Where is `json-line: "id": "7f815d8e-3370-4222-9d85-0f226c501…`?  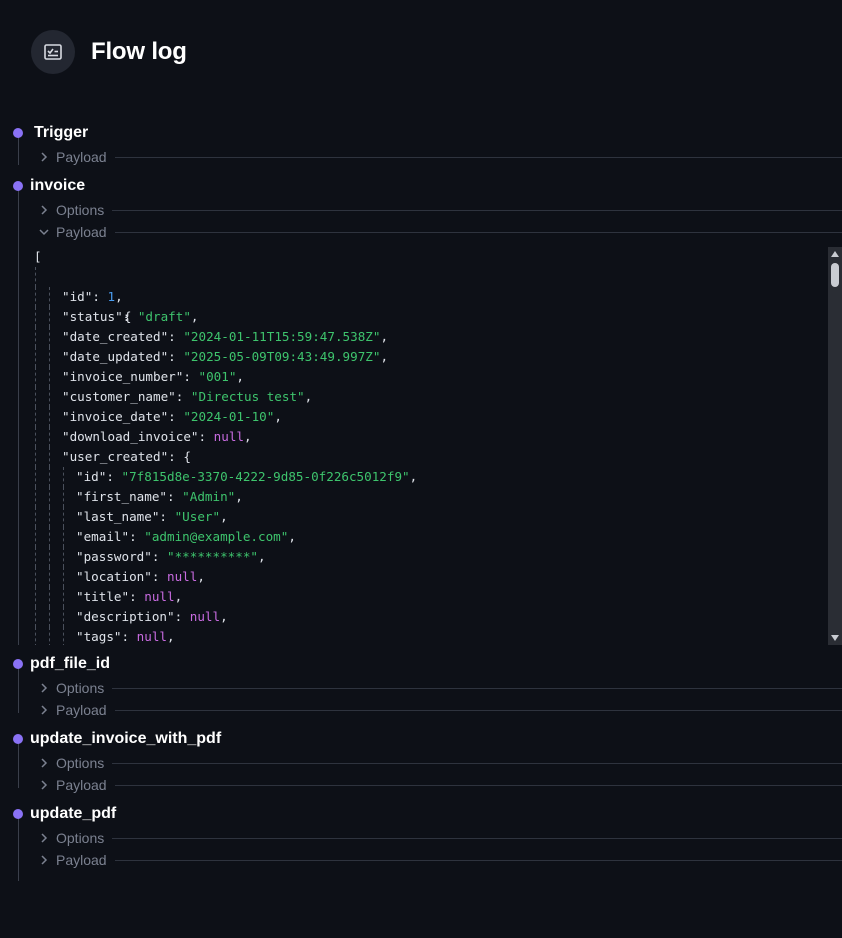
json-line: "id": "7f815d8e-3370-4222-9d85-0f226c501… is located at coordinates (429, 477).